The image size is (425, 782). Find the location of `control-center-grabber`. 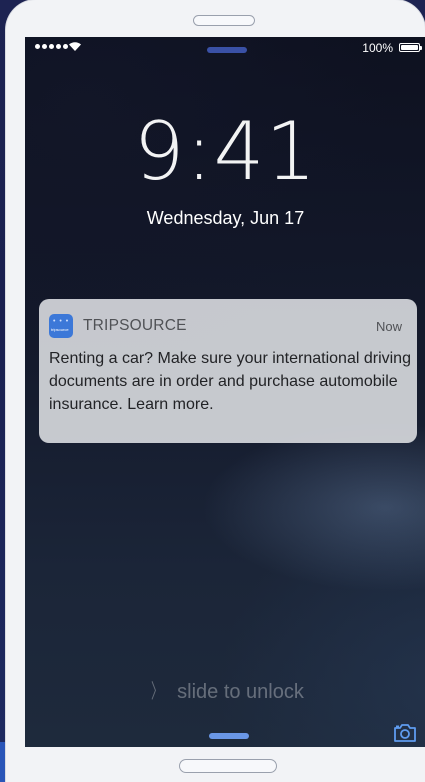

control-center-grabber is located at coordinates (229, 736).